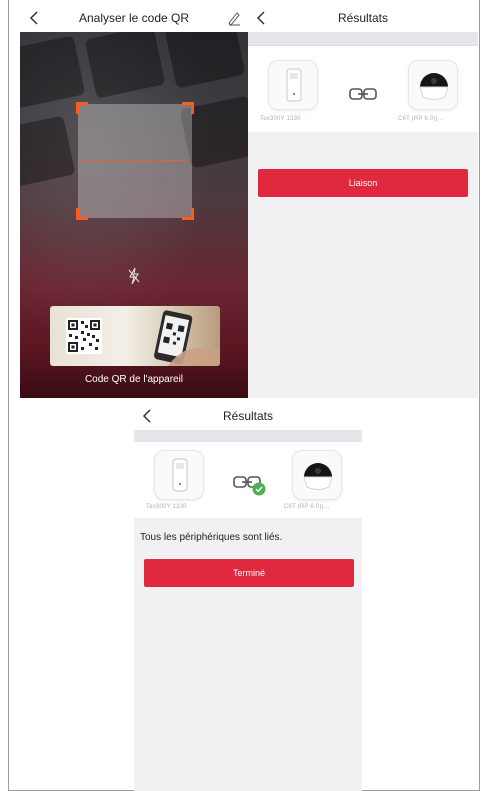  I want to click on scan-line, so click(135, 160).